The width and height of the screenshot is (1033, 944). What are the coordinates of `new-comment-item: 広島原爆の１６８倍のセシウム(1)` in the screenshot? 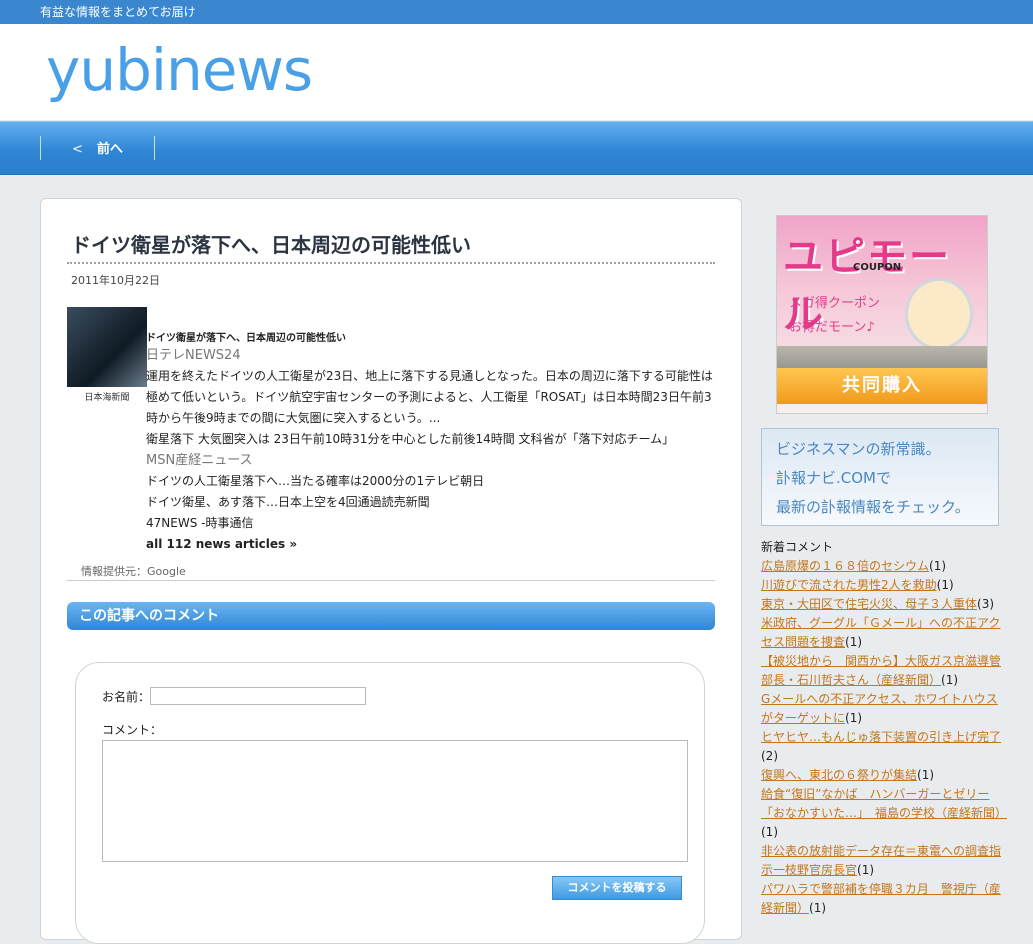 It's located at (883, 566).